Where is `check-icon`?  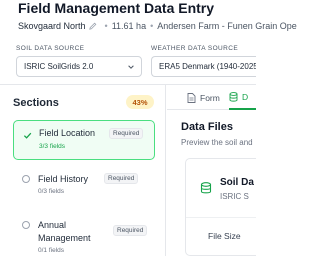
check-icon is located at coordinates (27, 135).